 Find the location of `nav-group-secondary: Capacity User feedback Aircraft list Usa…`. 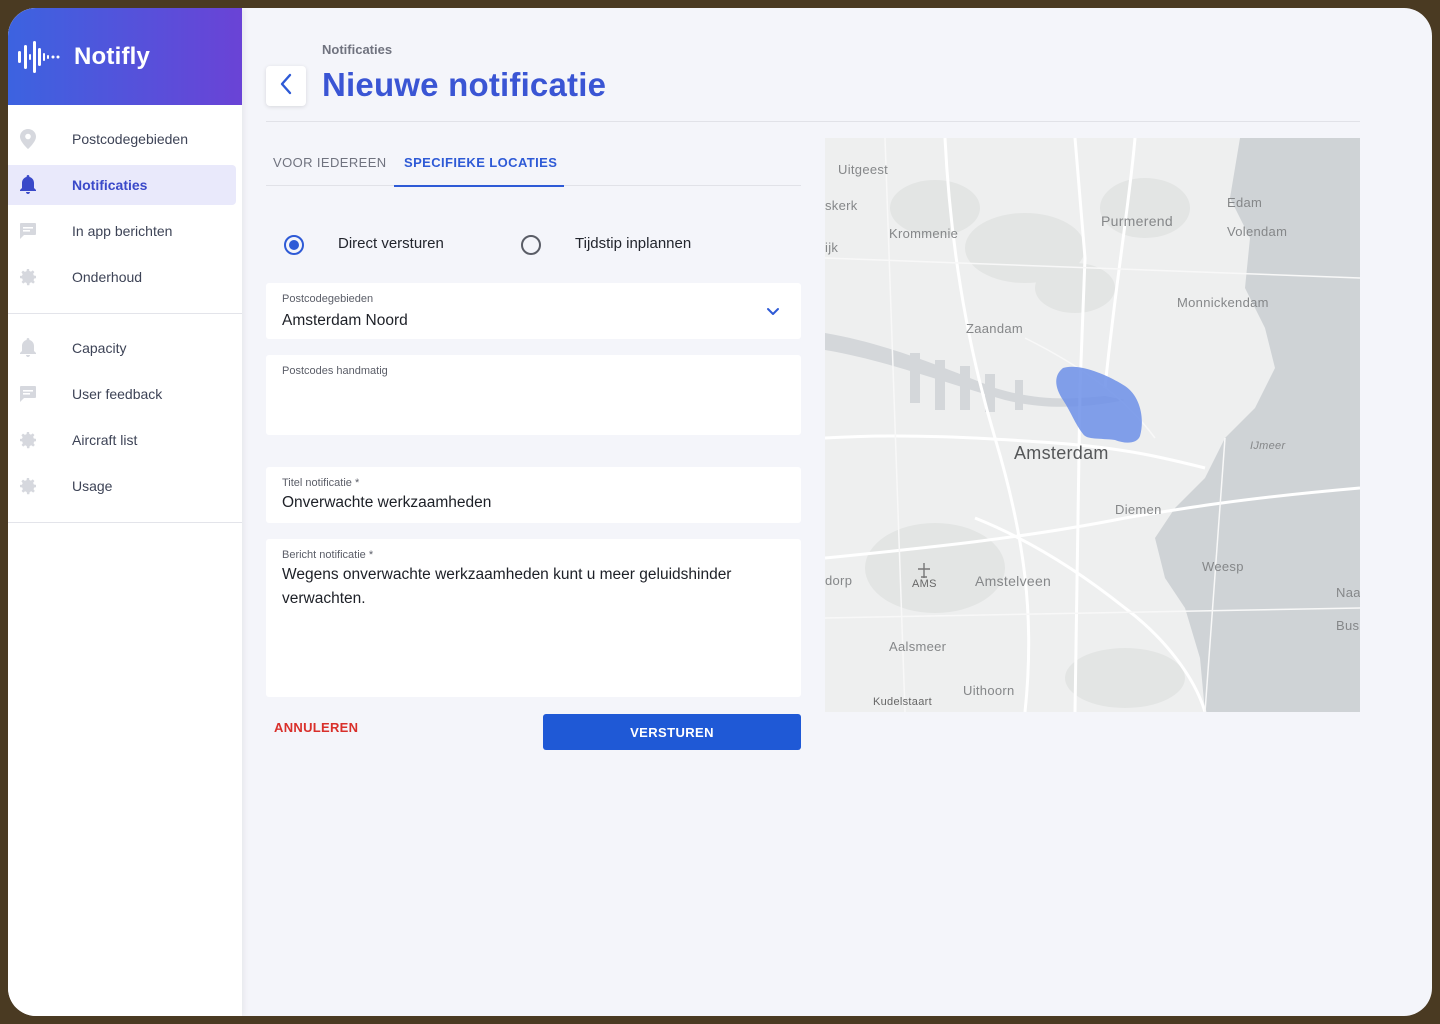

nav-group-secondary: Capacity User feedback Aircraft list Usa… is located at coordinates (125, 418).